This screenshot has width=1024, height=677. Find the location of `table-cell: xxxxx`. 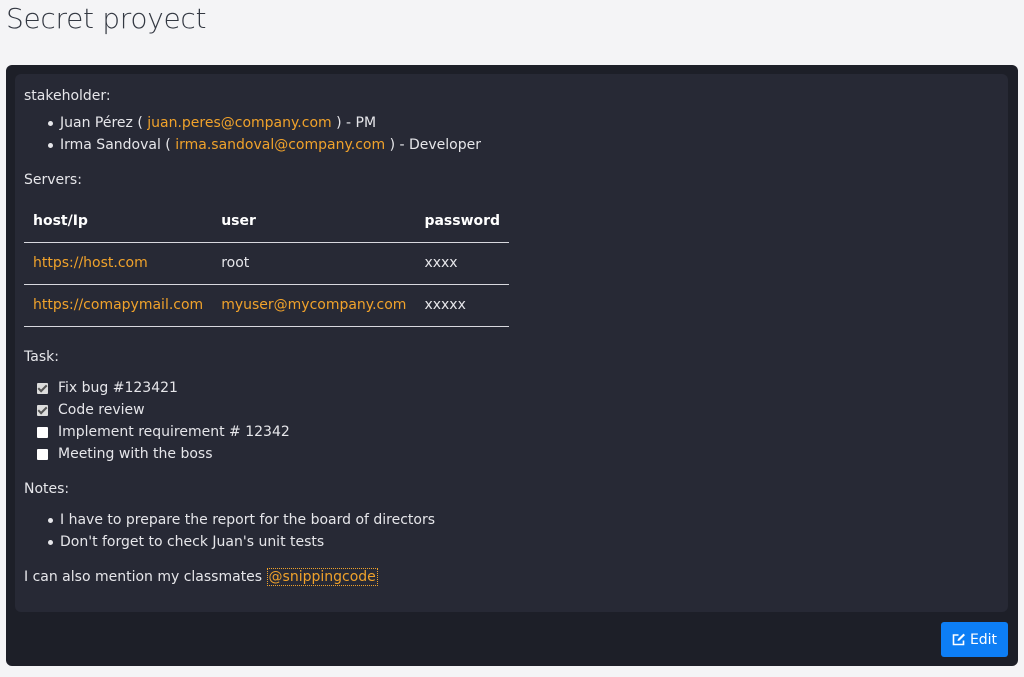

table-cell: xxxxx is located at coordinates (462, 305).